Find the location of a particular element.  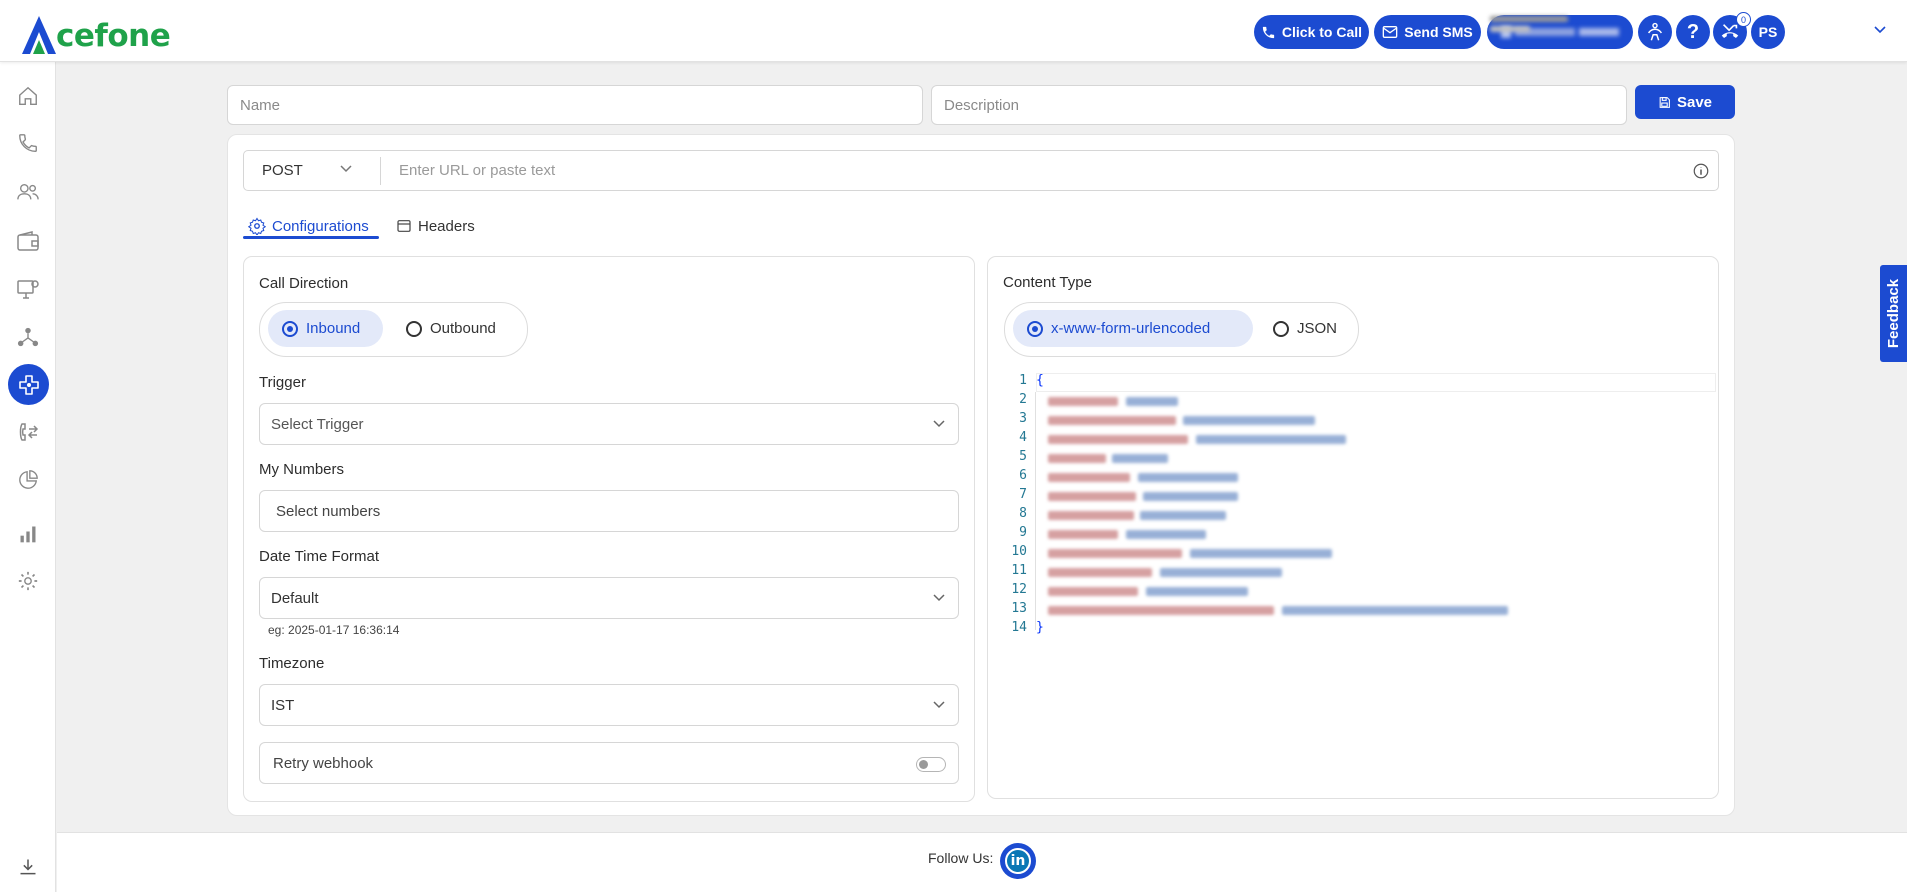

json-open-brace: { is located at coordinates (1040, 380).